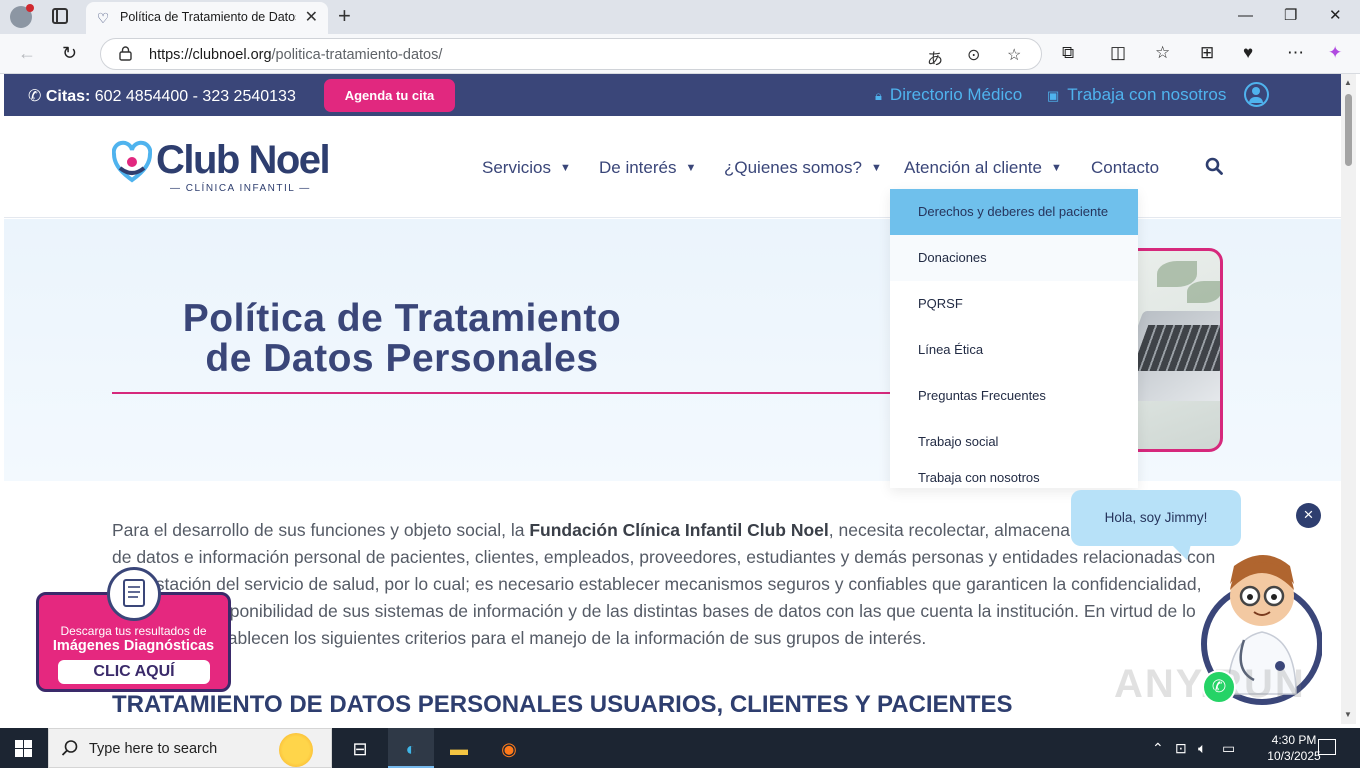 The width and height of the screenshot is (1360, 768). What do you see at coordinates (134, 594) in the screenshot?
I see `document-icon` at bounding box center [134, 594].